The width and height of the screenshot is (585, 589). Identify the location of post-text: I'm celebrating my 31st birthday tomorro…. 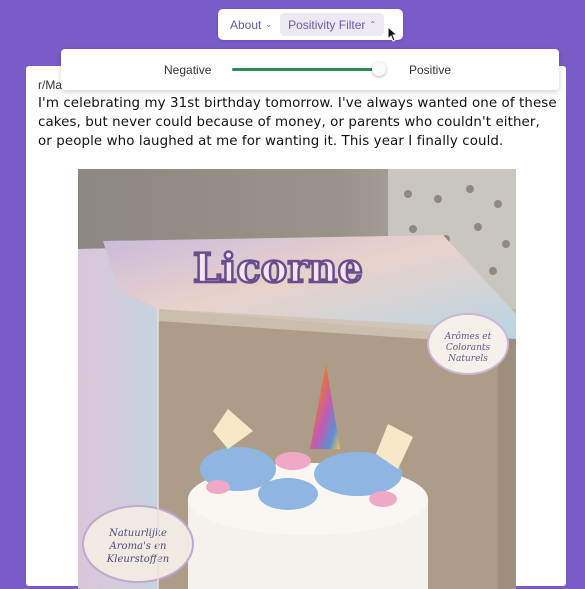
(297, 122).